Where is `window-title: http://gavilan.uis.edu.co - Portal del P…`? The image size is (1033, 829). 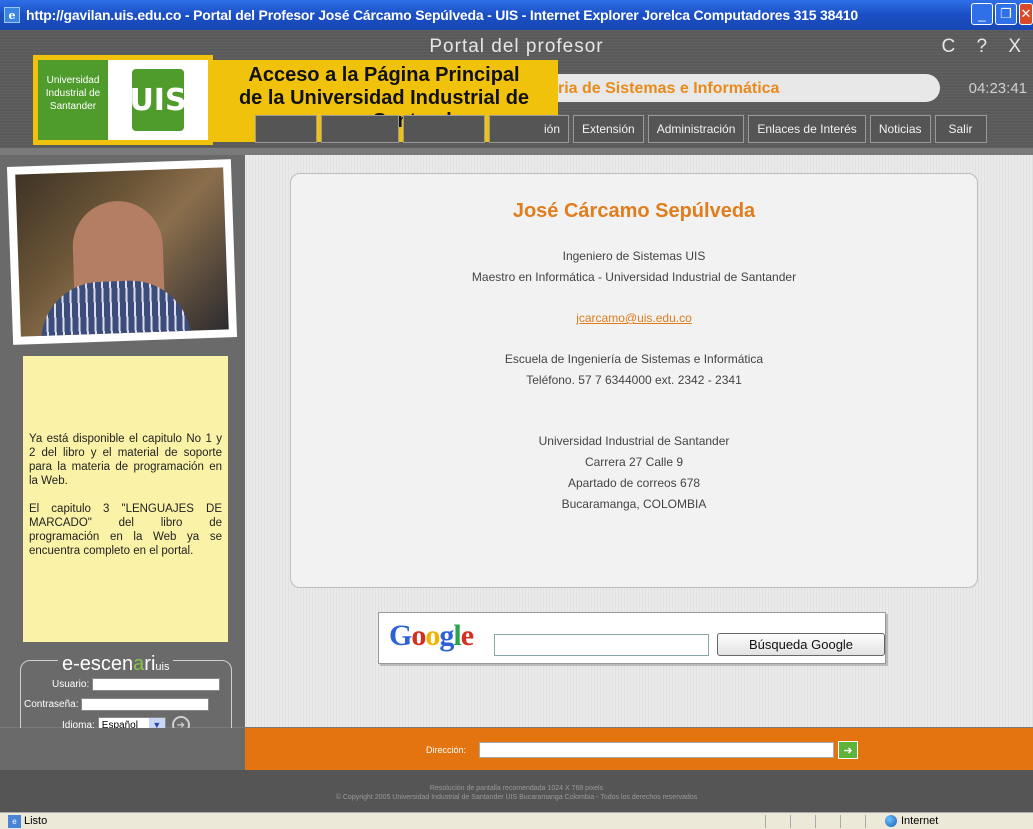
window-title: http://gavilan.uis.edu.co - Portal del P… is located at coordinates (442, 15).